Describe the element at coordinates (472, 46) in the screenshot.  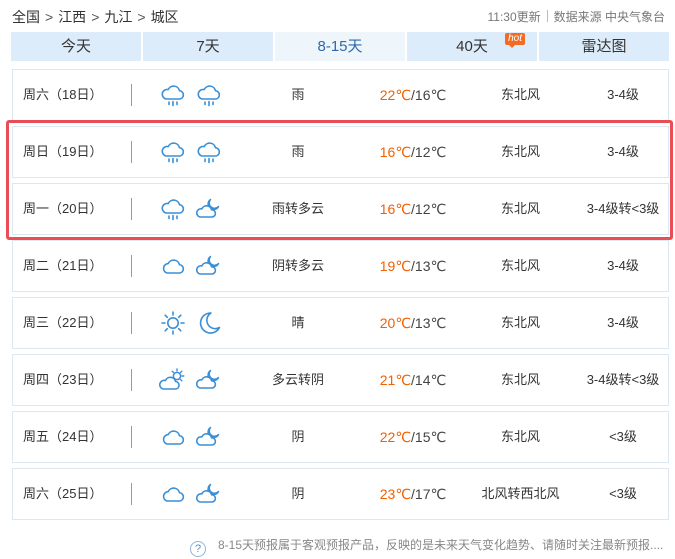
I see `tab-40-days: 40天 hot` at that location.